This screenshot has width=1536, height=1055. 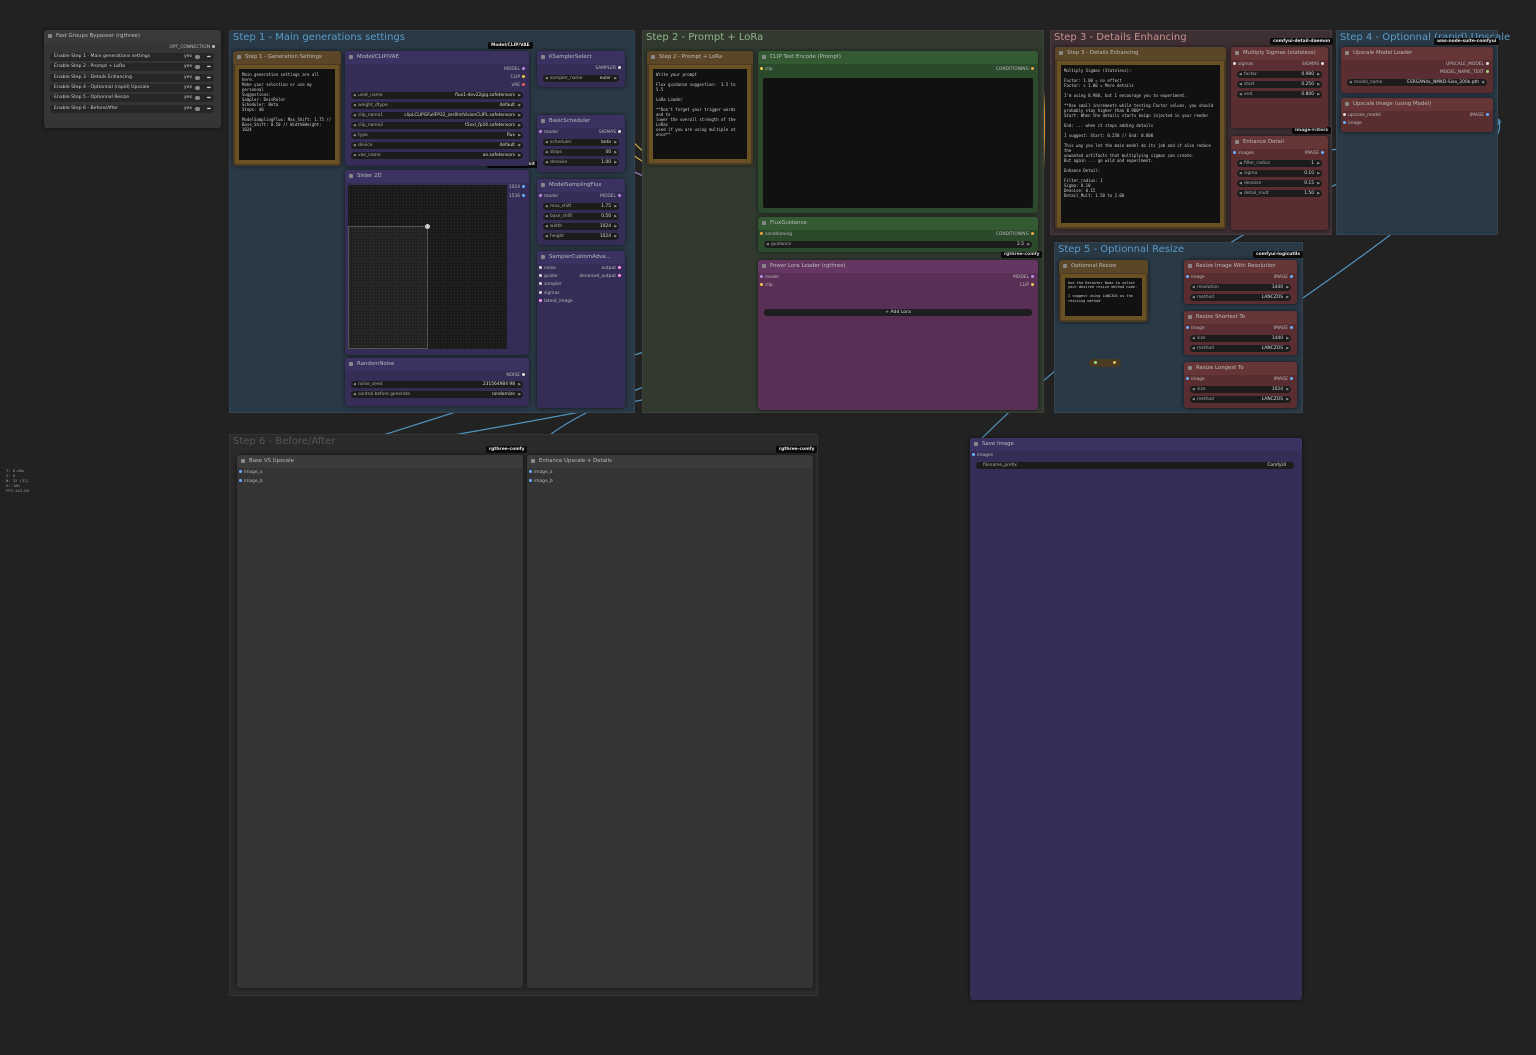 What do you see at coordinates (581, 236) in the screenshot?
I see `height-widget: height1024` at bounding box center [581, 236].